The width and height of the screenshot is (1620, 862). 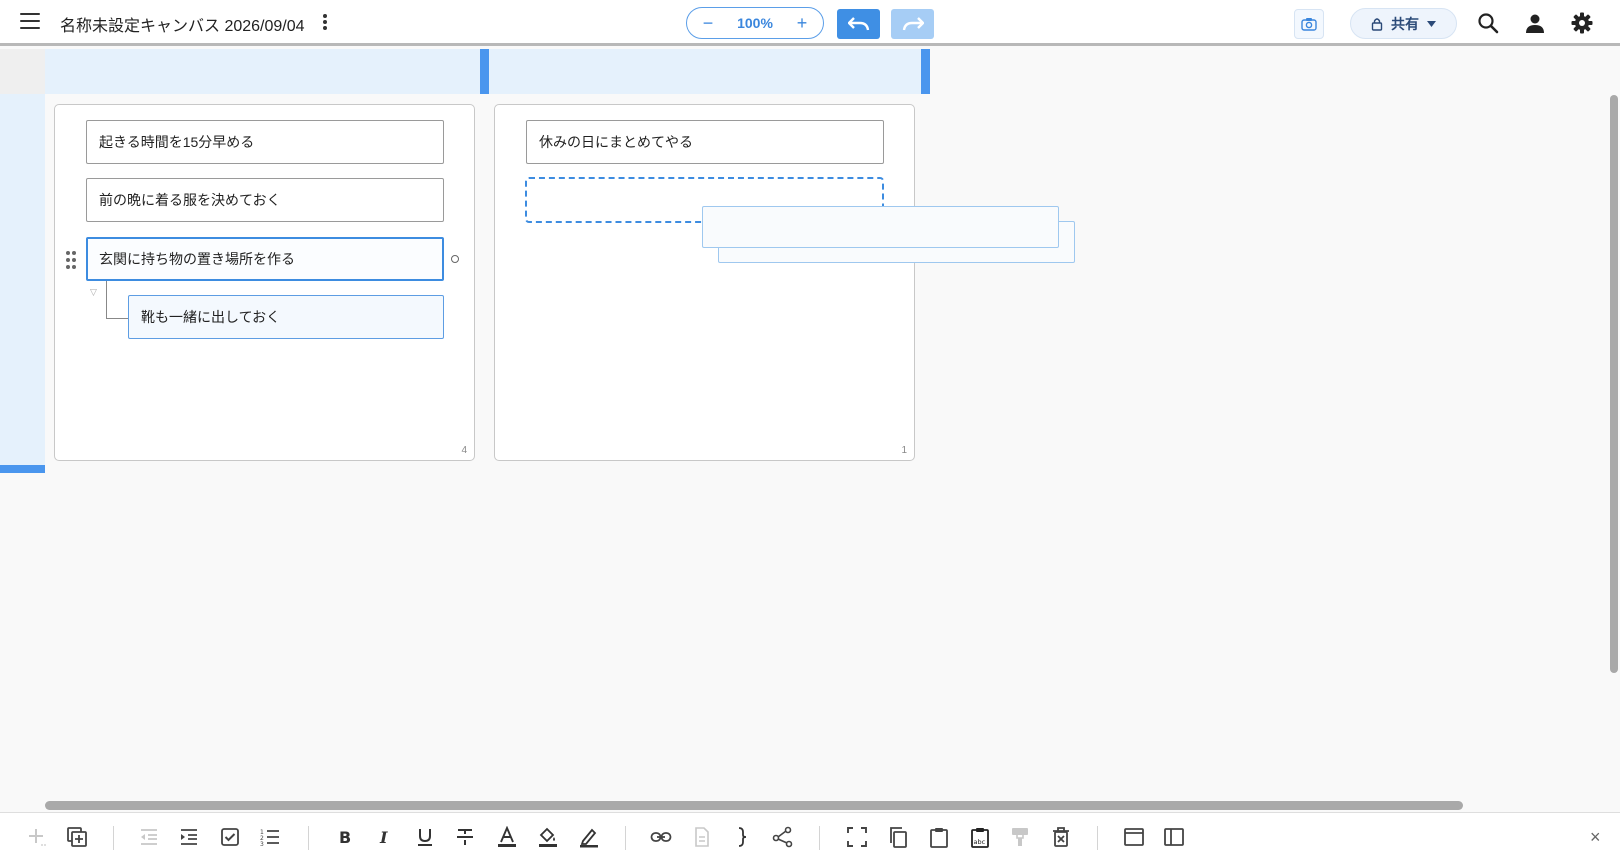 What do you see at coordinates (77, 837) in the screenshot?
I see `duplicate-add-icon` at bounding box center [77, 837].